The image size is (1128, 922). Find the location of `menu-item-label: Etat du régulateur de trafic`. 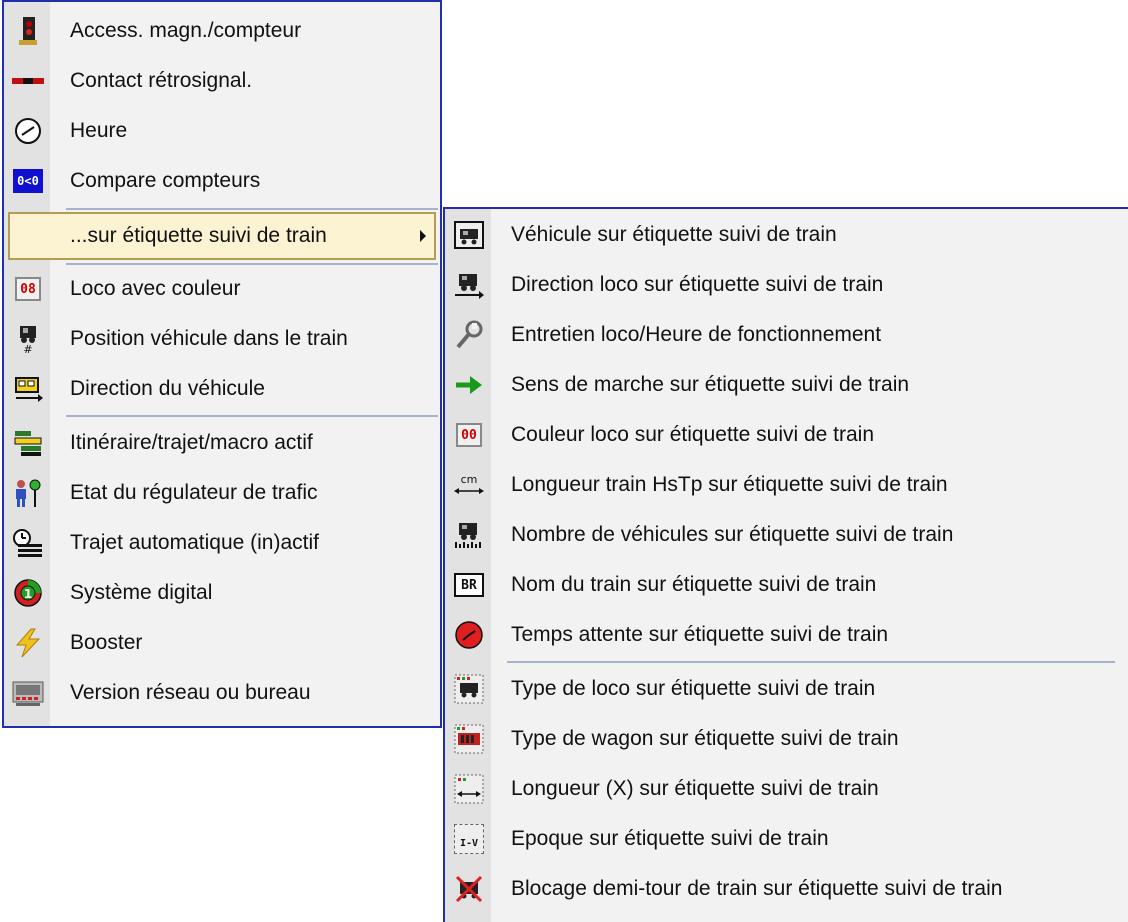

menu-item-label: Etat du régulateur de trafic is located at coordinates (194, 492).